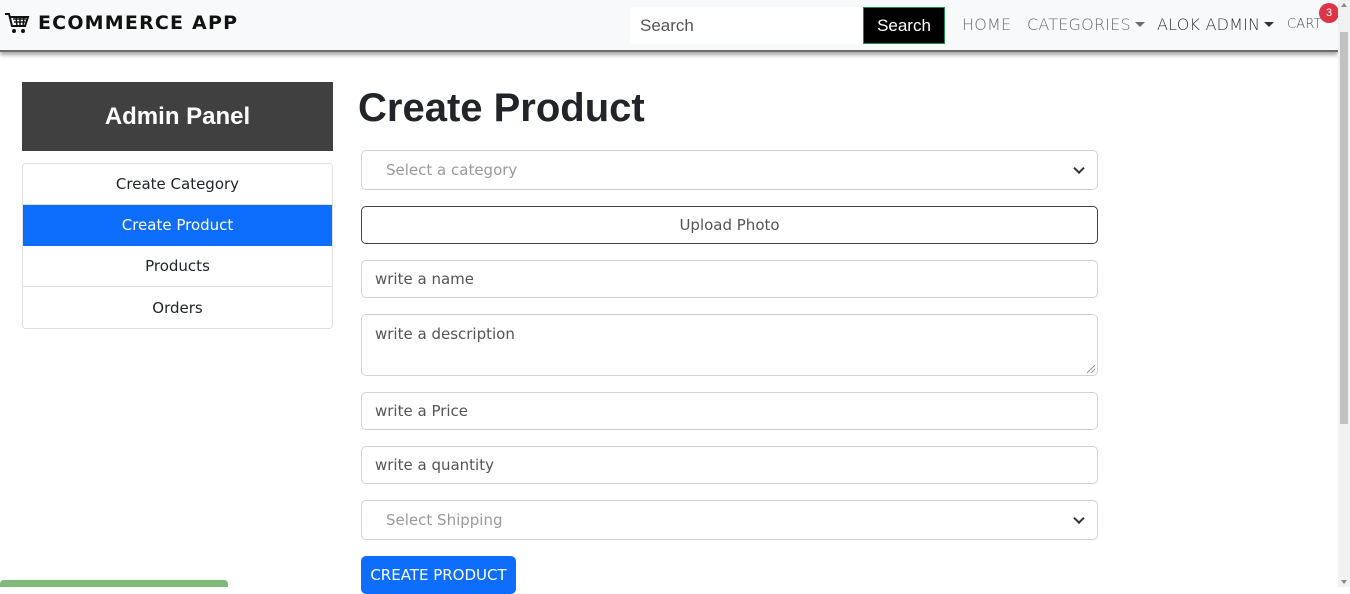  I want to click on scroll-up-icon, so click(1344, 5).